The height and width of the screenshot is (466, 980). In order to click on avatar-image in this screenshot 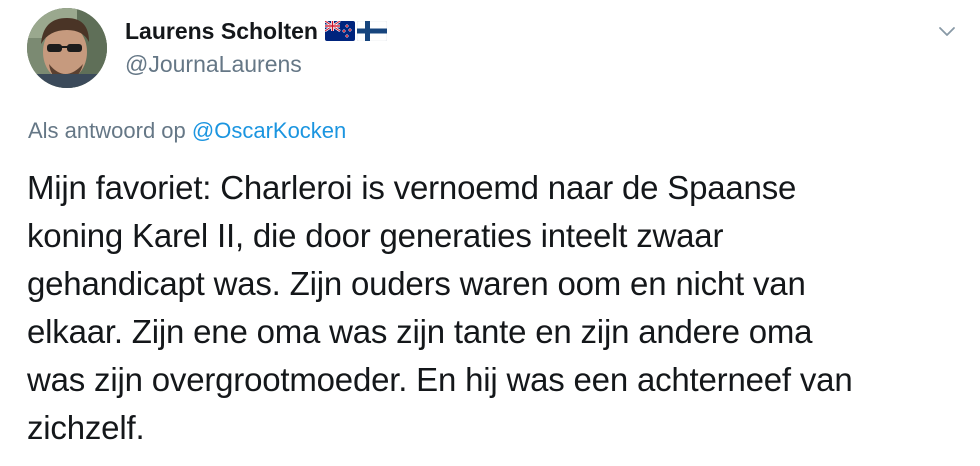, I will do `click(67, 48)`.